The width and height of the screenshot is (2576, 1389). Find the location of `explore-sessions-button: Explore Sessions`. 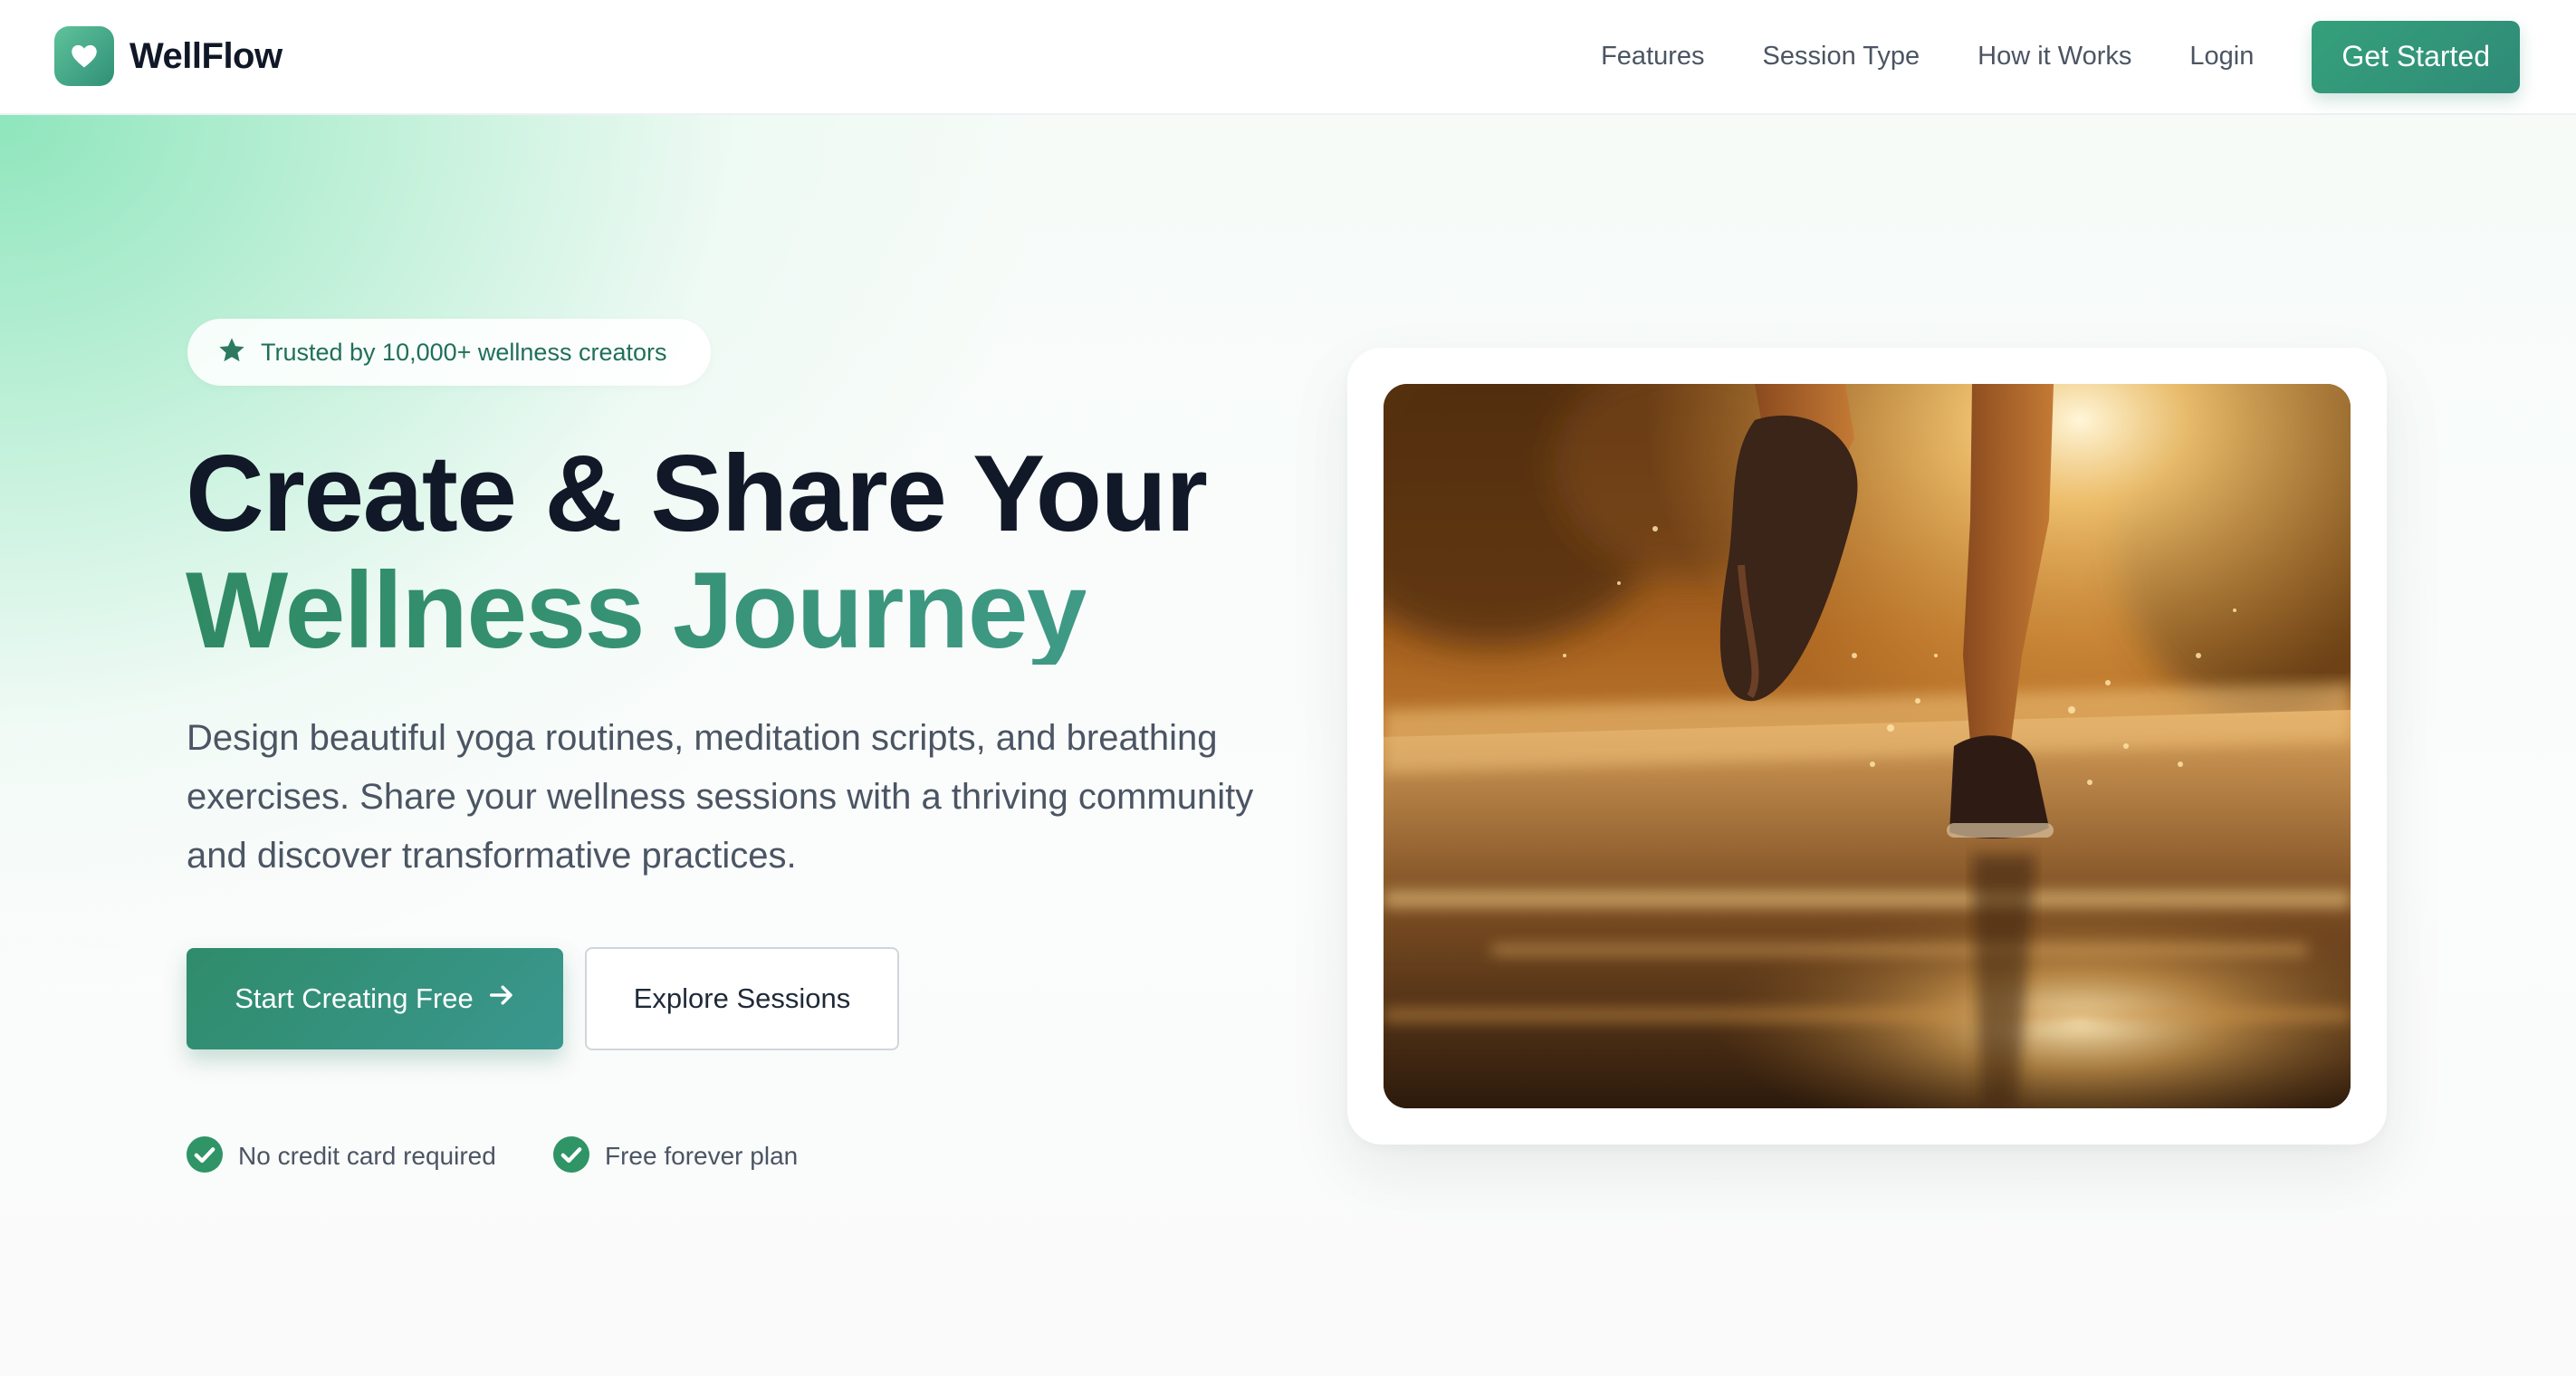

explore-sessions-button: Explore Sessions is located at coordinates (742, 998).